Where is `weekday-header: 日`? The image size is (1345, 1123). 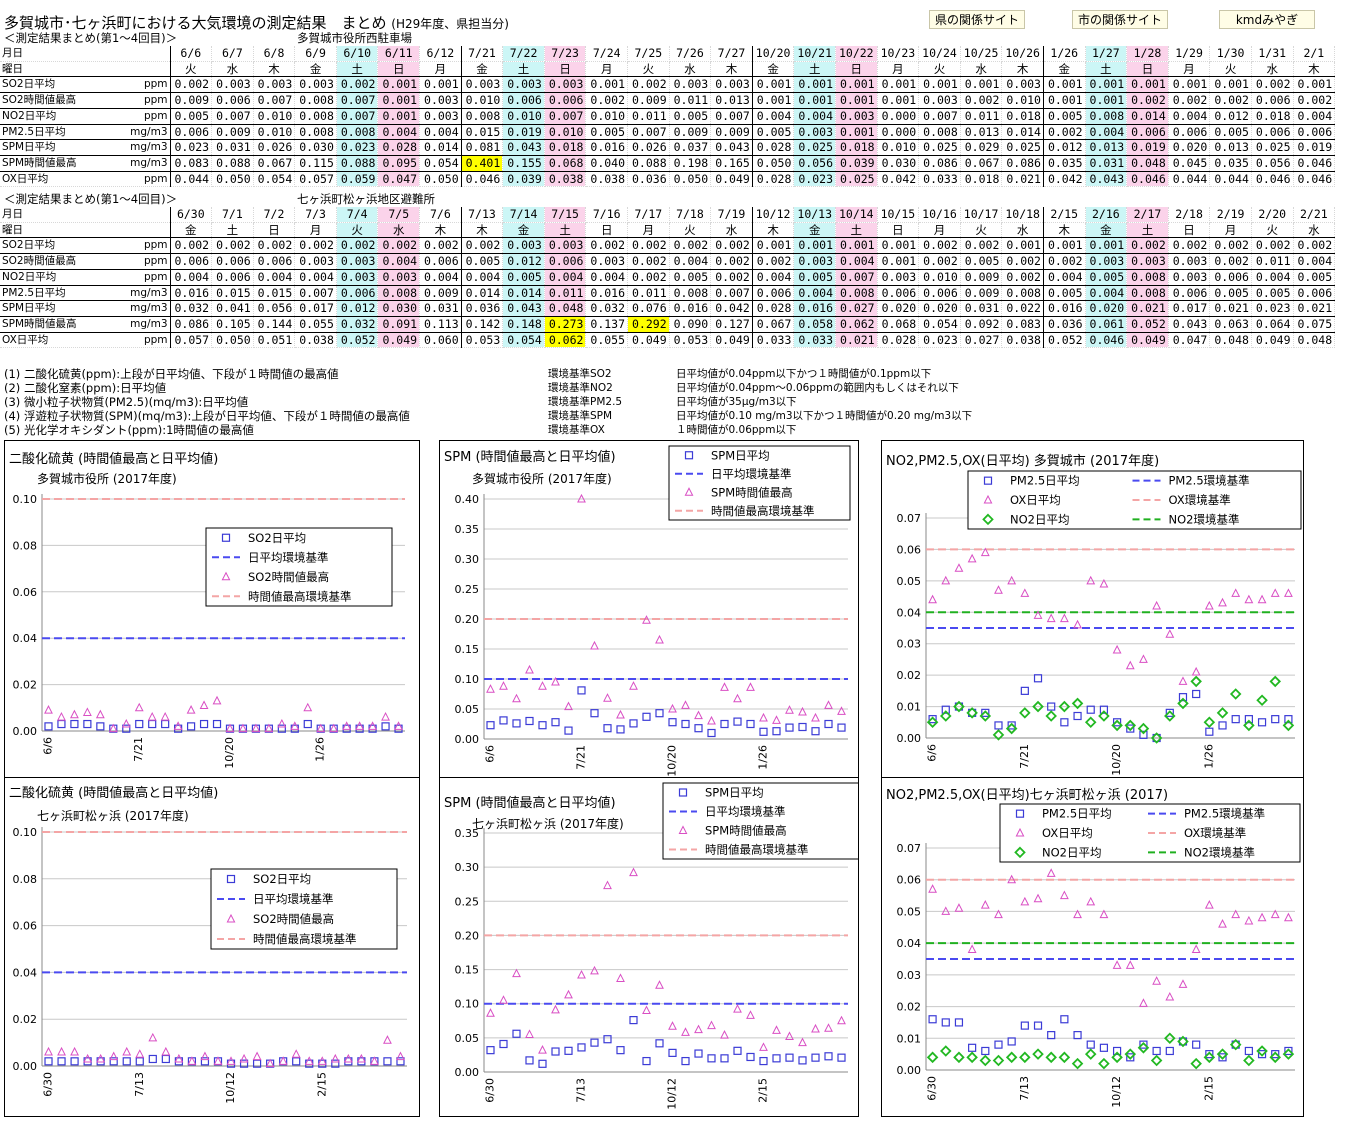
weekday-header: 日 is located at coordinates (565, 69).